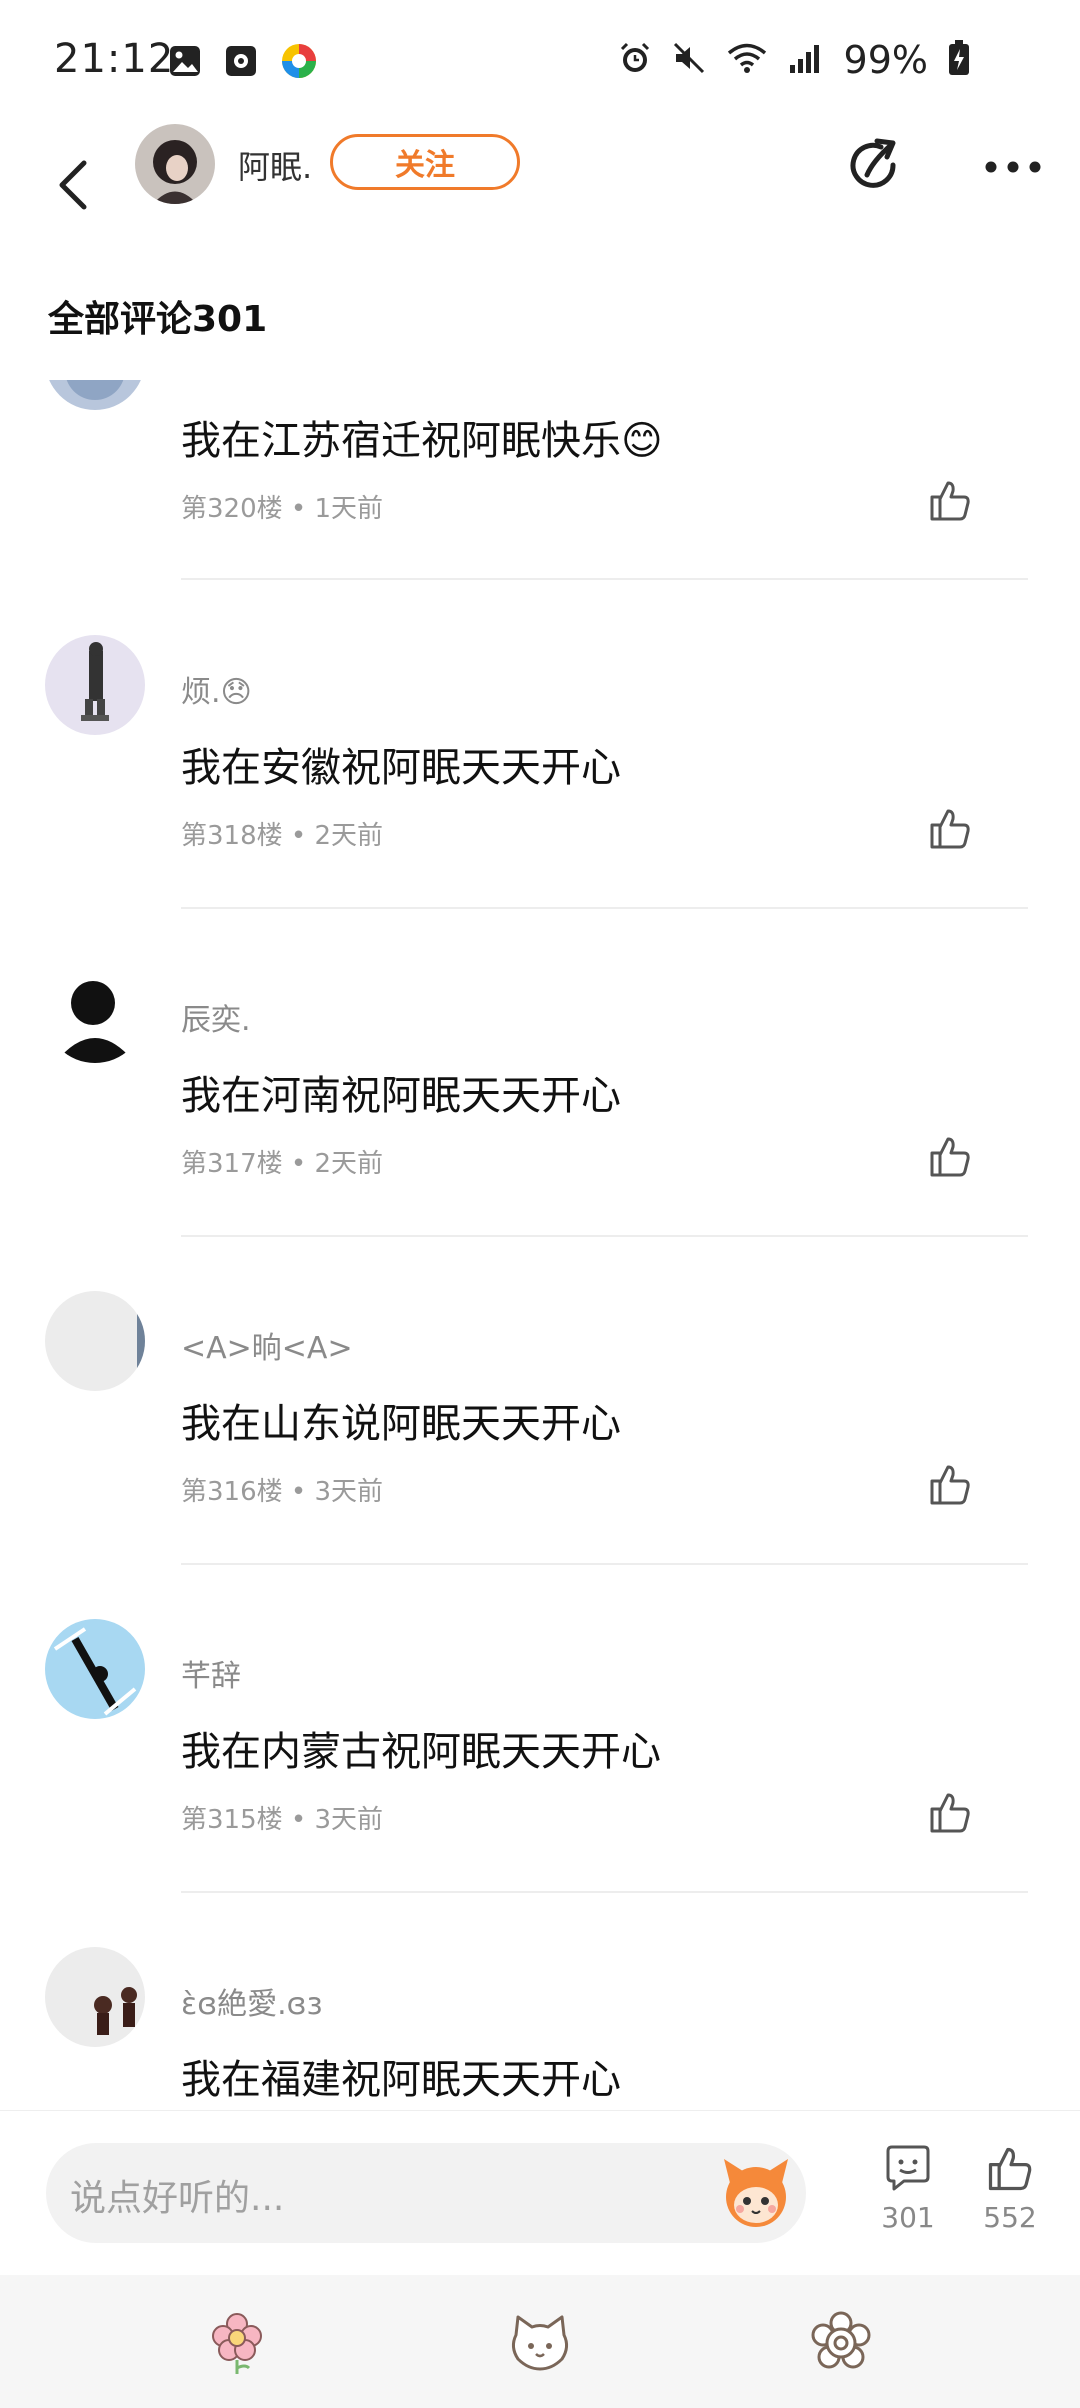 The height and width of the screenshot is (2408, 1080). I want to click on back-icon, so click(73, 185).